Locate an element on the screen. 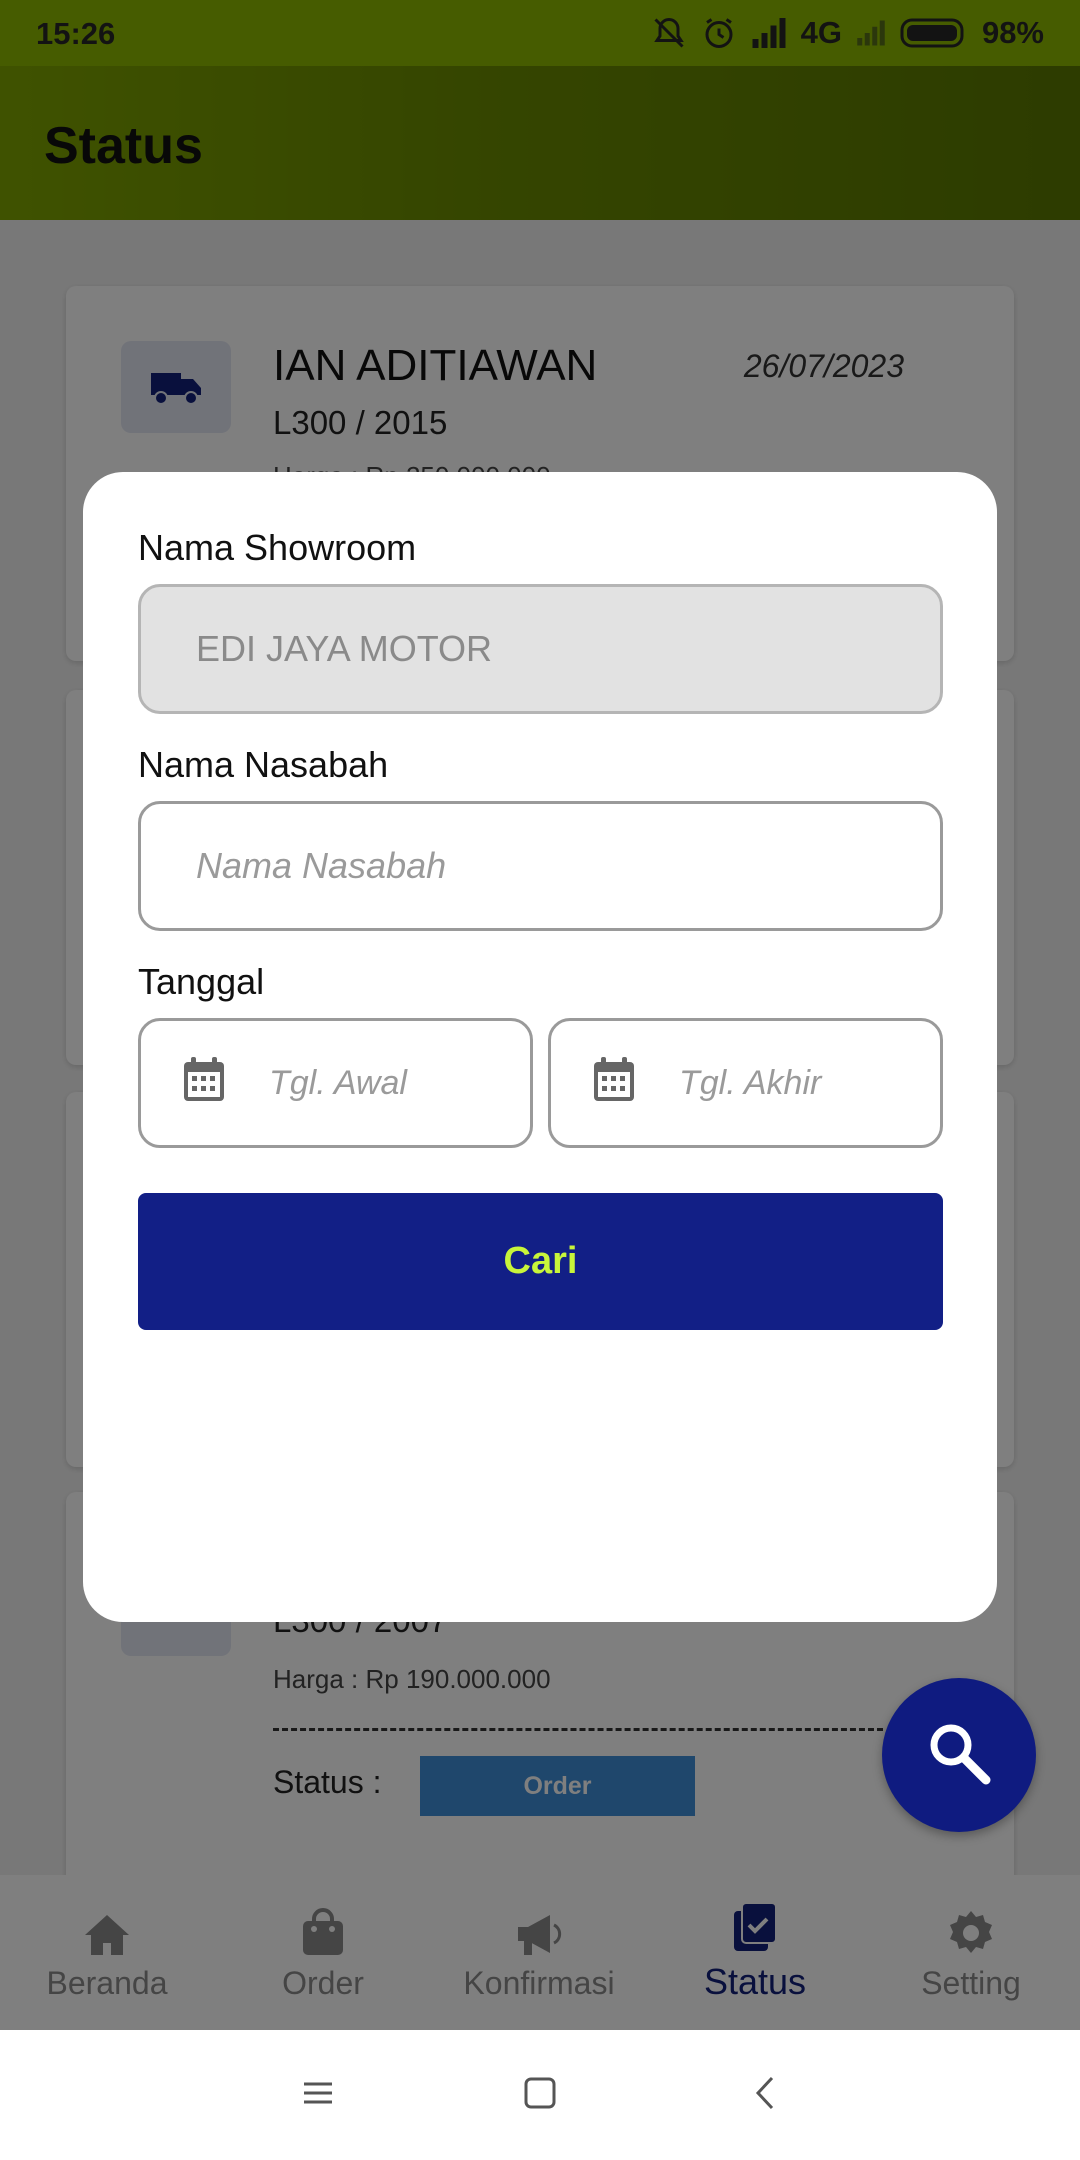 Image resolution: width=1080 pixels, height=2160 pixels. start-date-placeholder: Tgl. Awal is located at coordinates (338, 1082).